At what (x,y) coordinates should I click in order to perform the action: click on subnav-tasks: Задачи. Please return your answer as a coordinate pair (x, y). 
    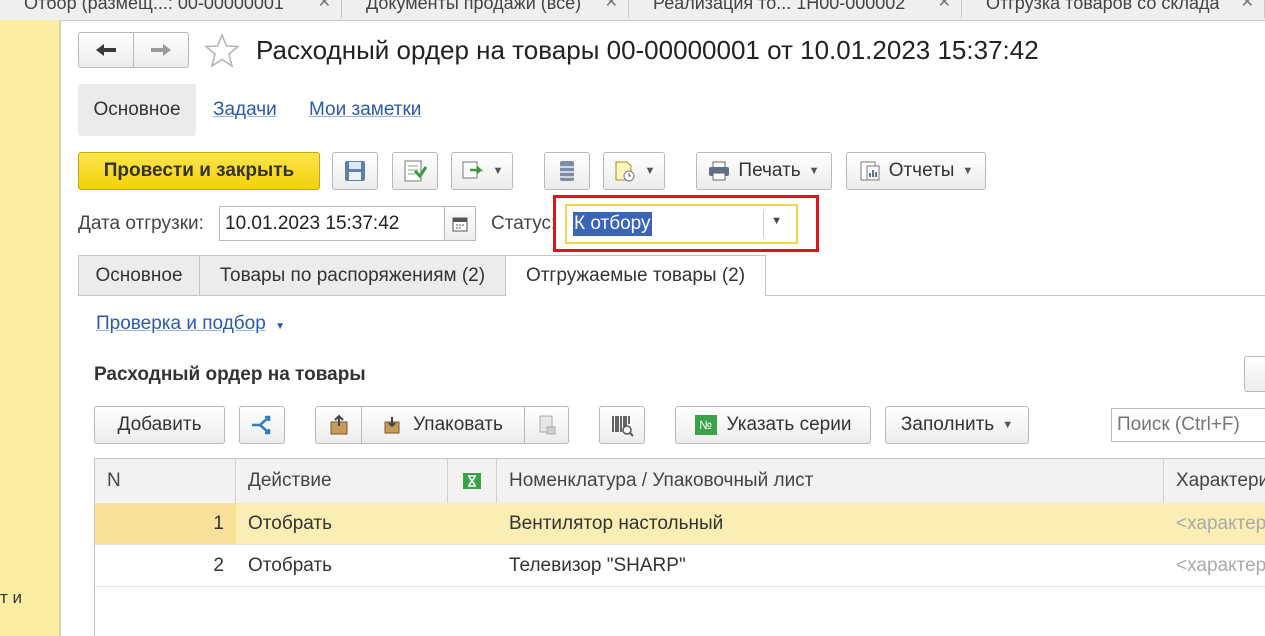
    Looking at the image, I should click on (245, 110).